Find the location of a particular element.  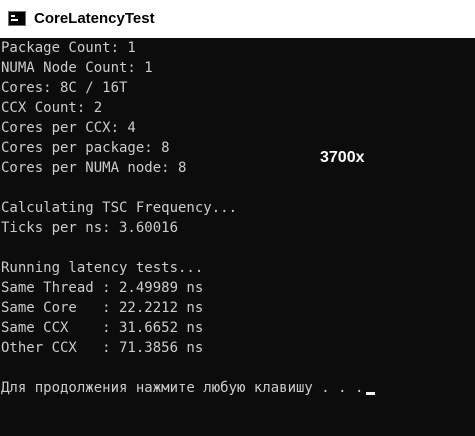

console-line: NUMA Node Count: 1 is located at coordinates (77, 68).